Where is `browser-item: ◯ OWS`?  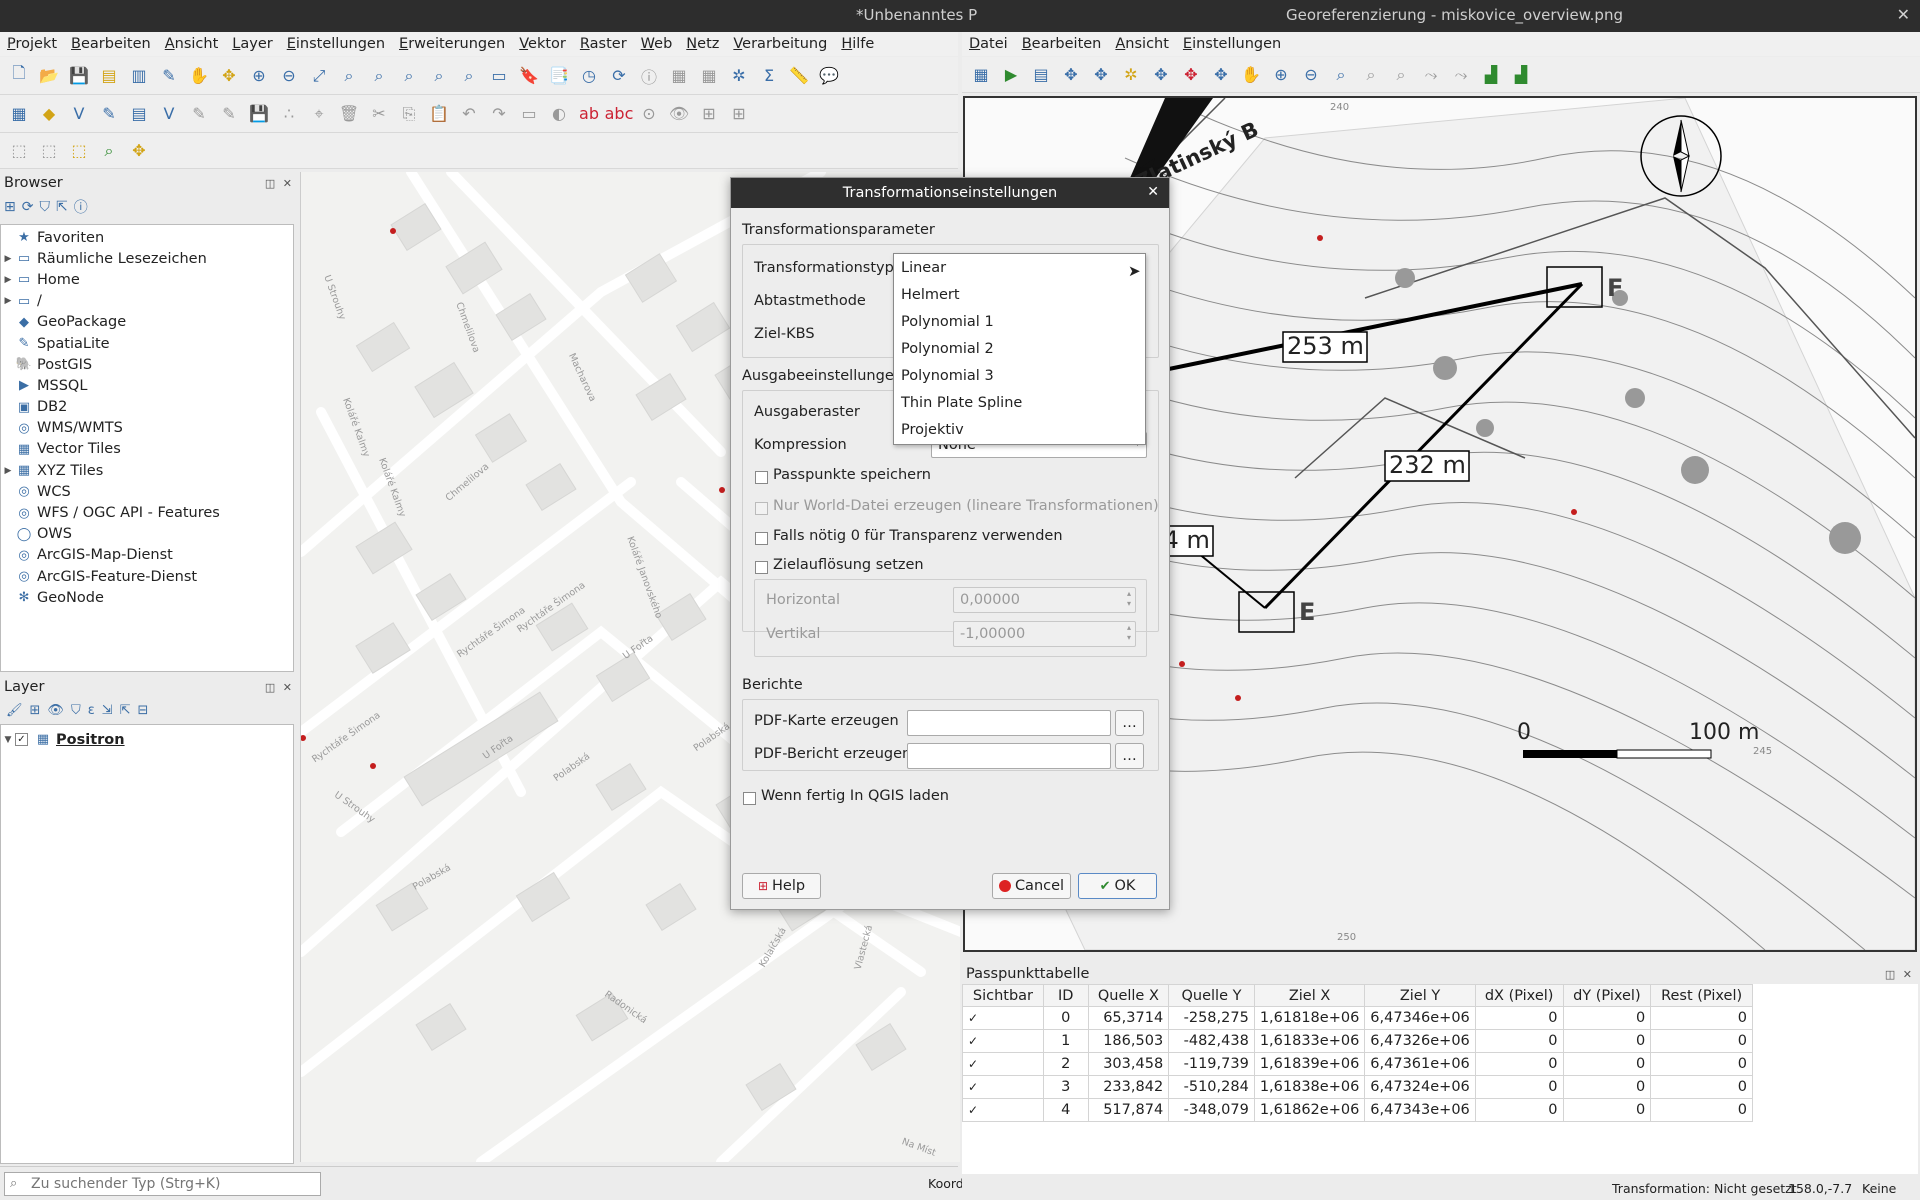
browser-item: ◯ OWS is located at coordinates (147, 534).